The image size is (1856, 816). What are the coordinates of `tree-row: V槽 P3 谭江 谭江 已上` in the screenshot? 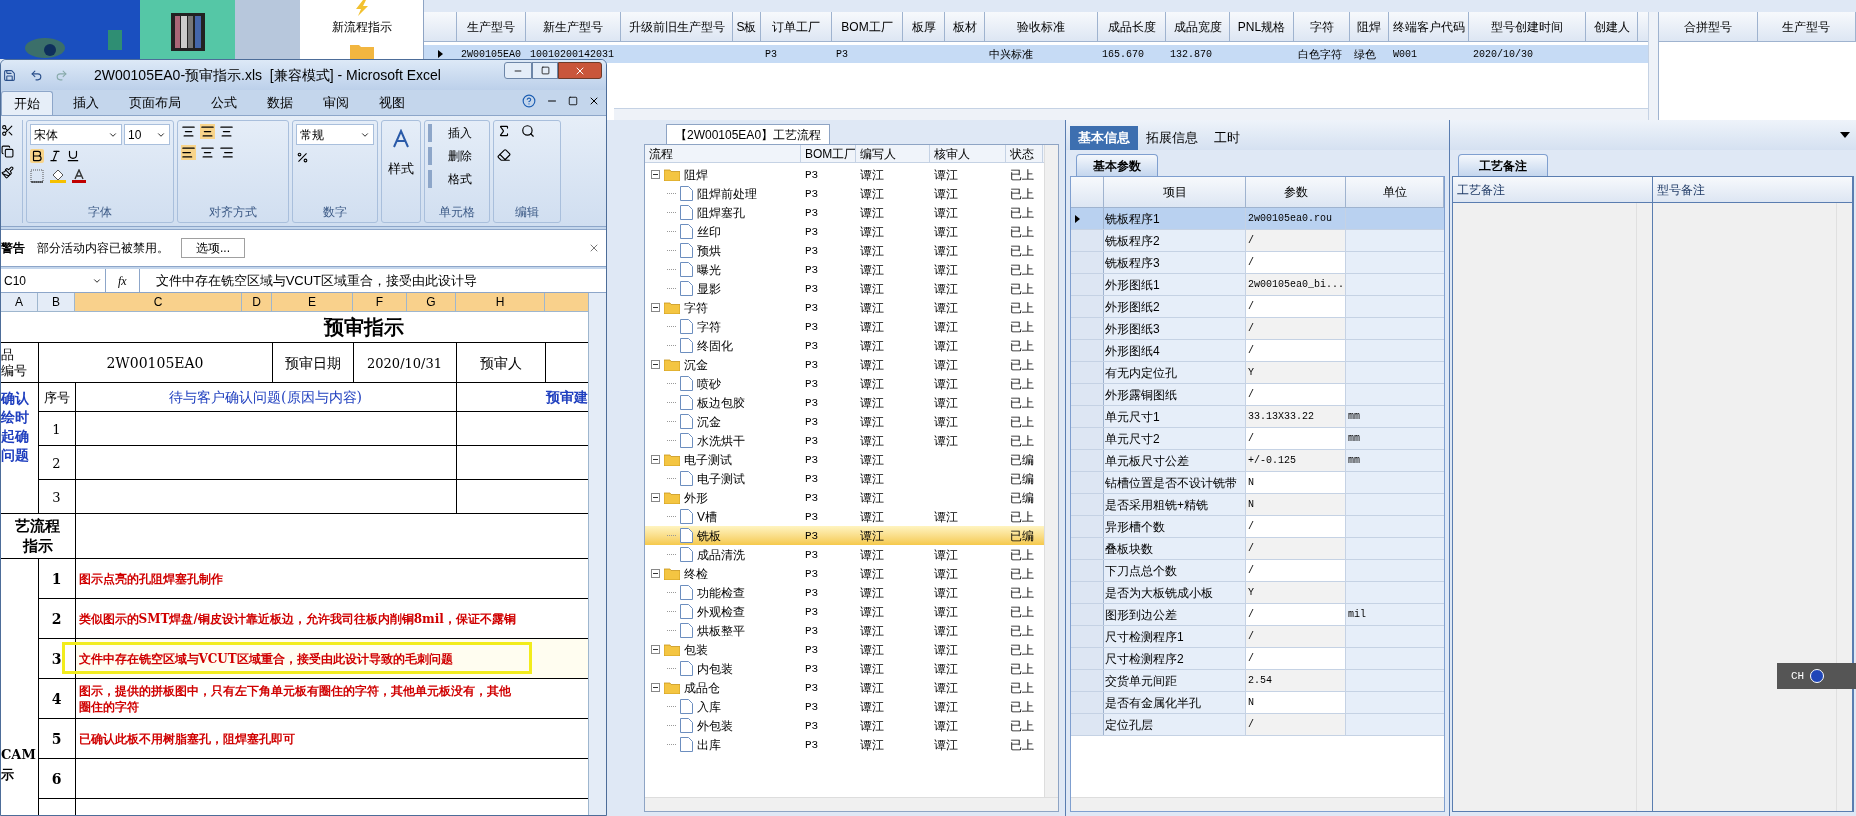 It's located at (844, 516).